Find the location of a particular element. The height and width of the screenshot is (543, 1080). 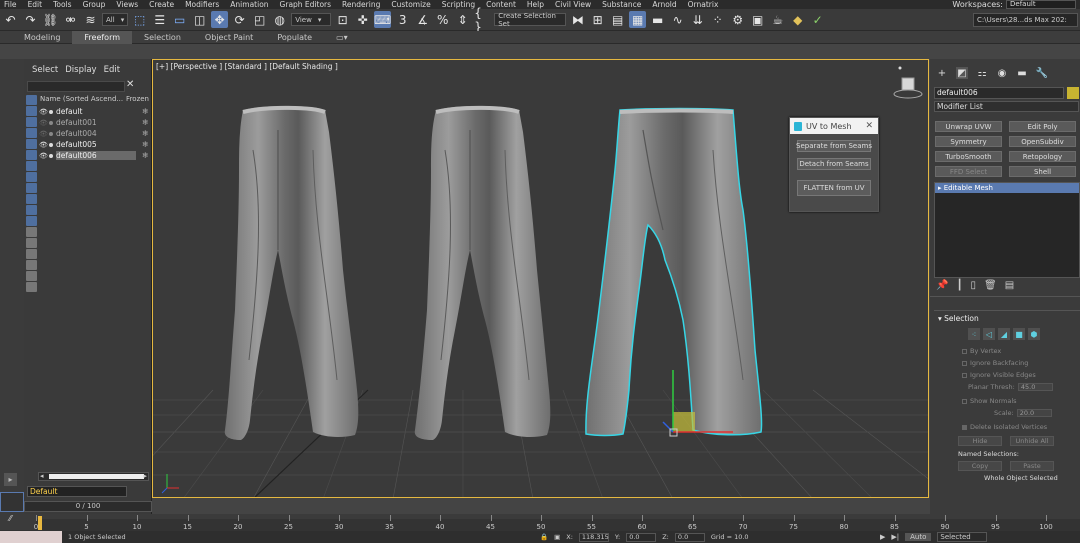

scroll-thumb is located at coordinates (96, 476).